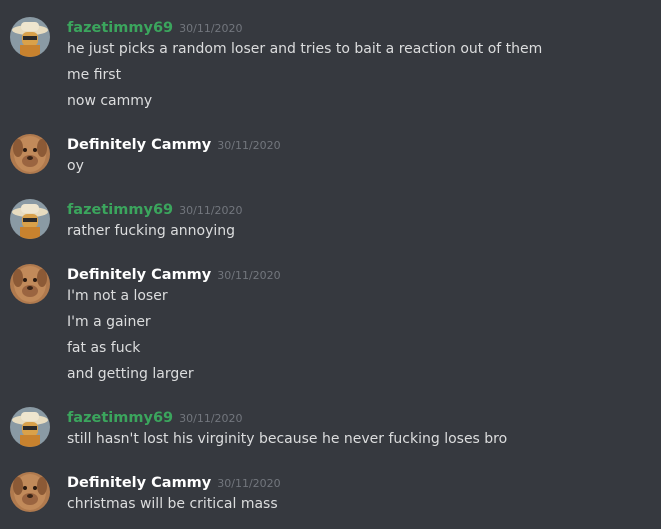  What do you see at coordinates (117, 296) in the screenshot?
I see `message-text: I'm not a loser` at bounding box center [117, 296].